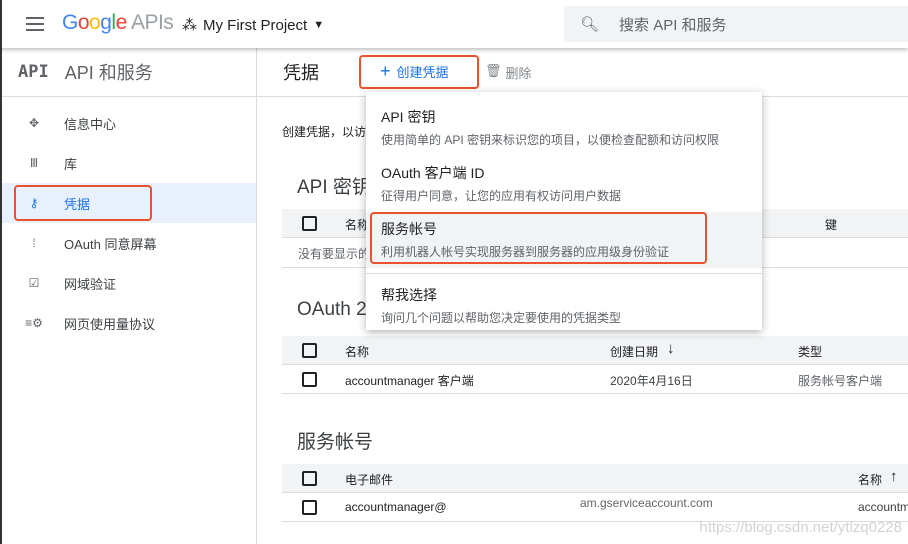  What do you see at coordinates (409, 295) in the screenshot?
I see `menu-item-title: 帮我选择` at bounding box center [409, 295].